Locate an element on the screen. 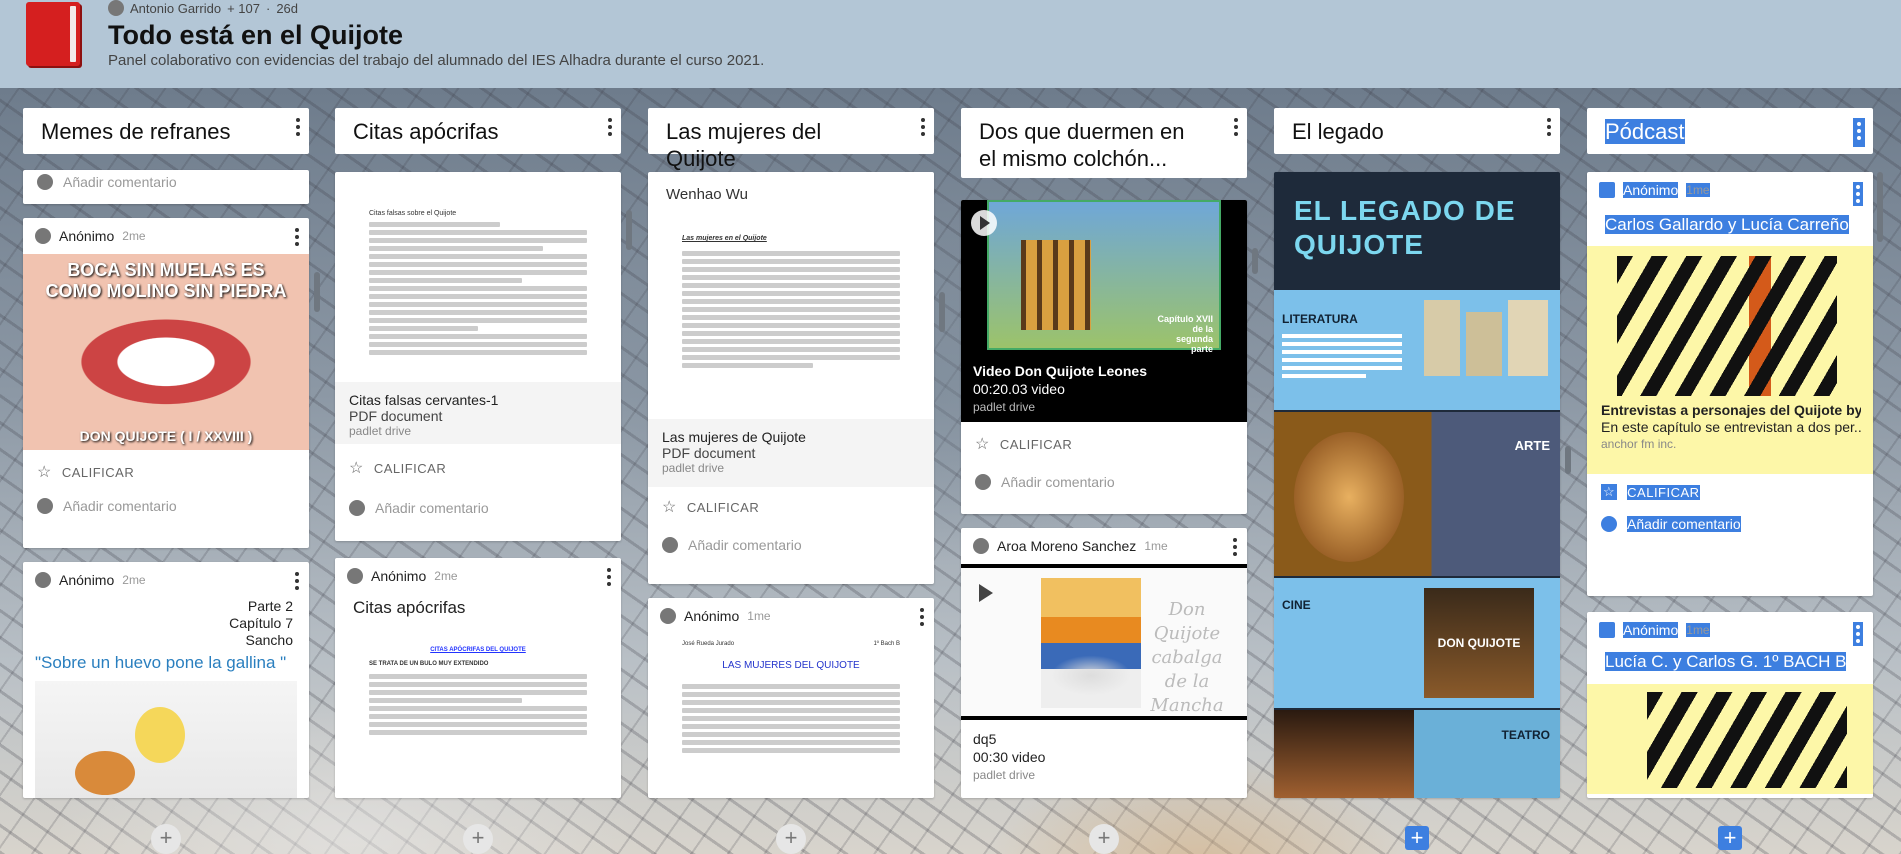  legacy-banner: EL LEGADO DE QUIJOTE is located at coordinates (1405, 227).